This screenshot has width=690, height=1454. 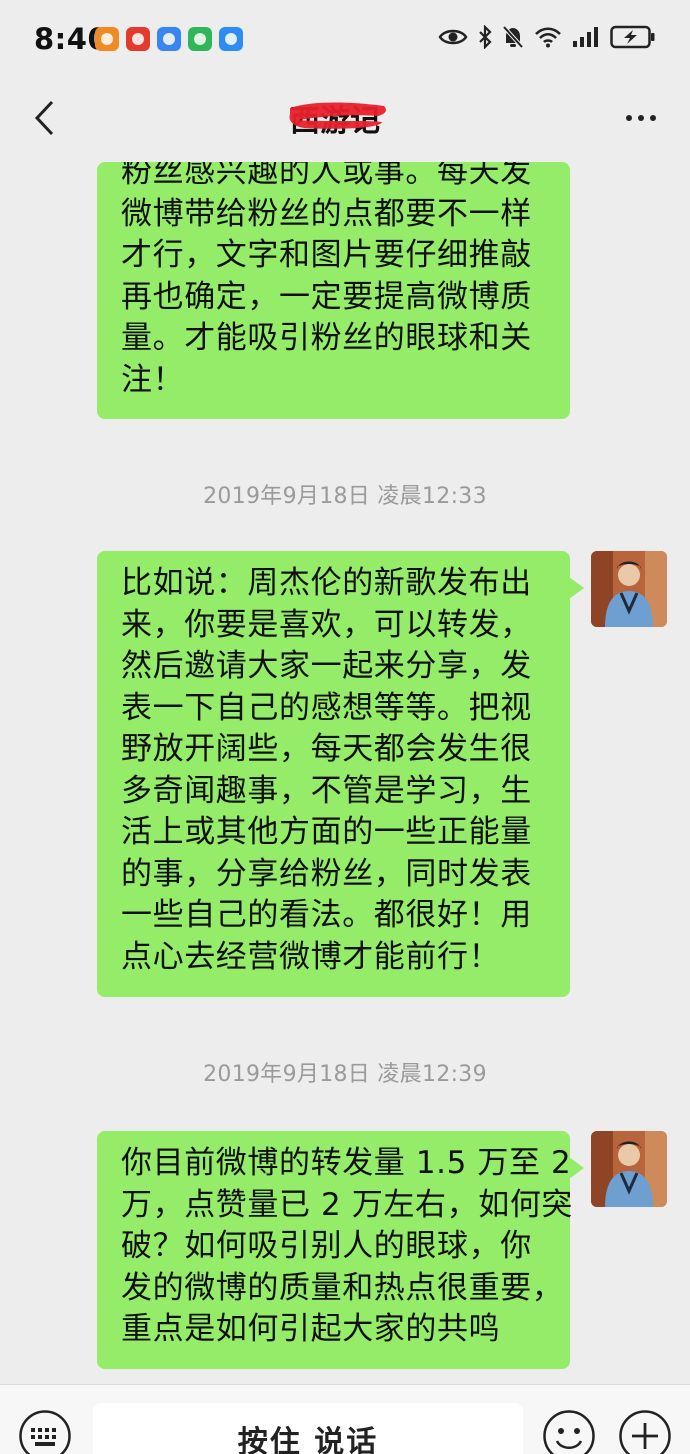 I want to click on wifi-icon, so click(x=548, y=37).